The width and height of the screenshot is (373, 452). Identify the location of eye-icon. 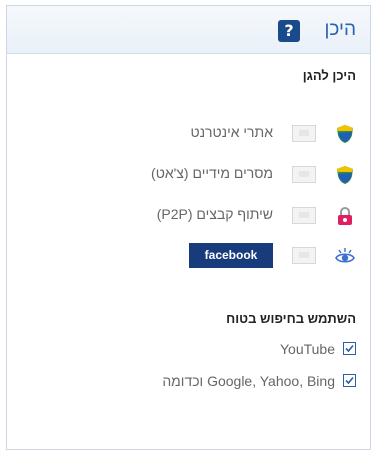
(345, 255).